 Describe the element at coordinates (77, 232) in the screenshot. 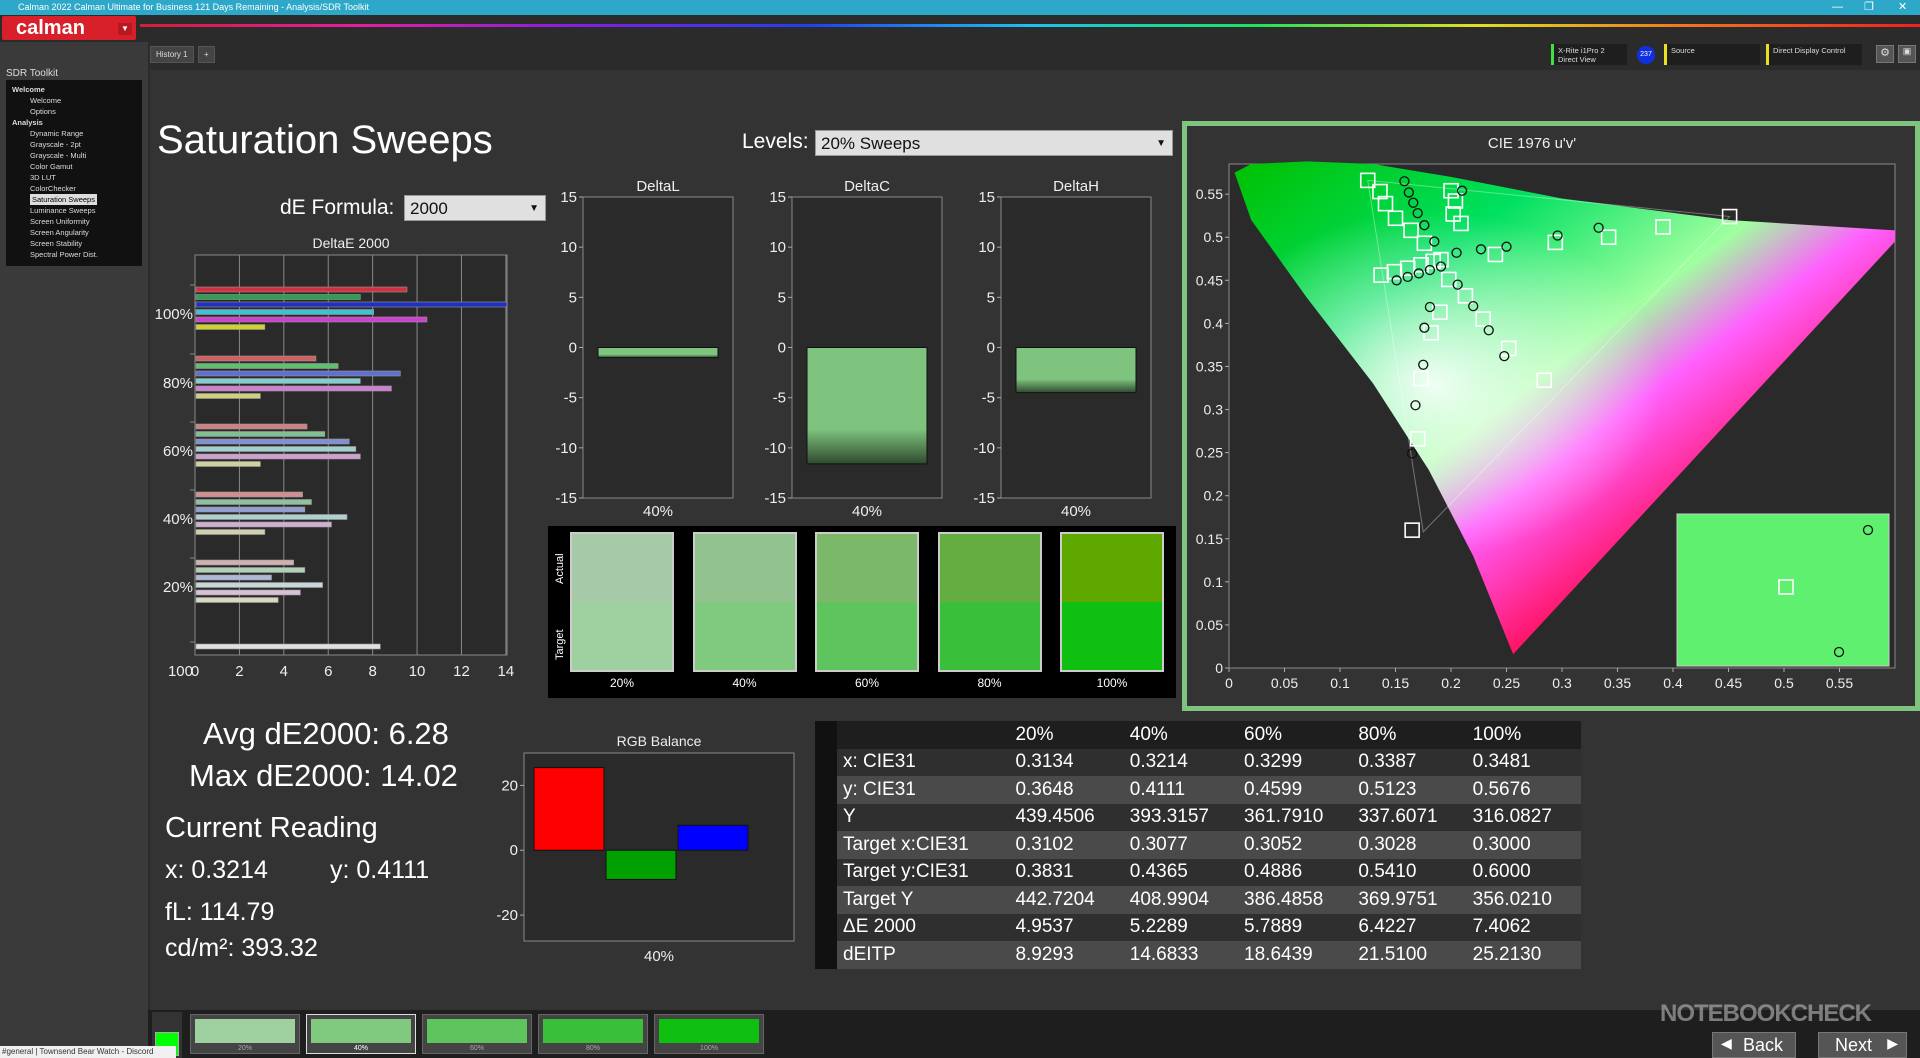

I see `tree-item: Screen Angularity` at that location.